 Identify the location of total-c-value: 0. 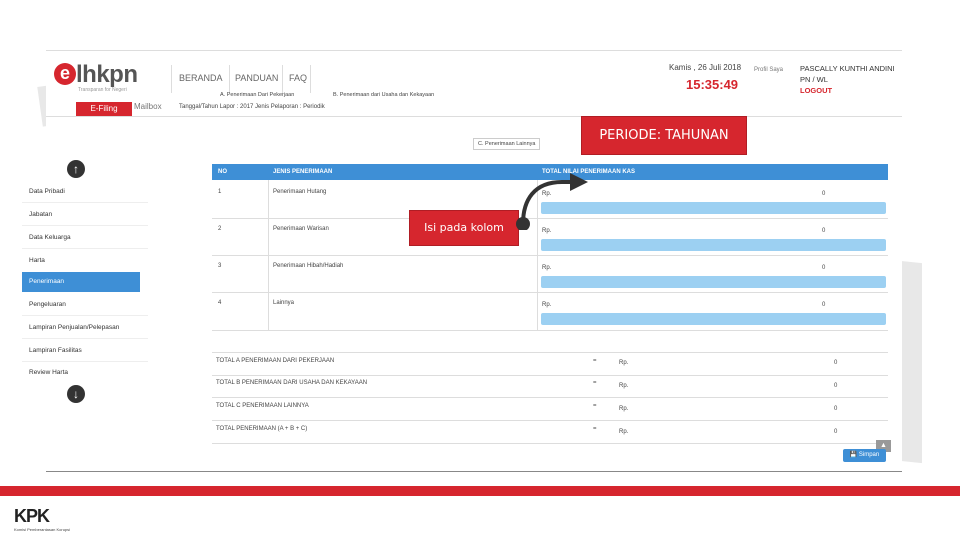
(836, 409).